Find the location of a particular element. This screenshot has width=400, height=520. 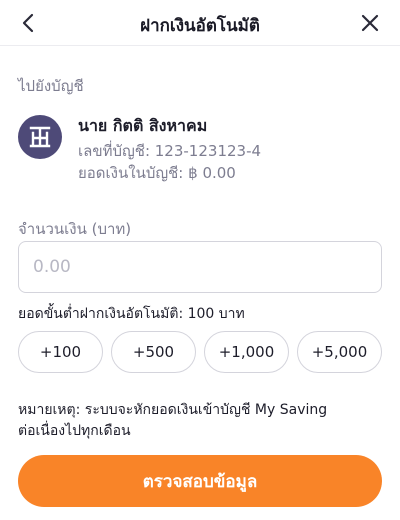

close-icon is located at coordinates (370, 23).